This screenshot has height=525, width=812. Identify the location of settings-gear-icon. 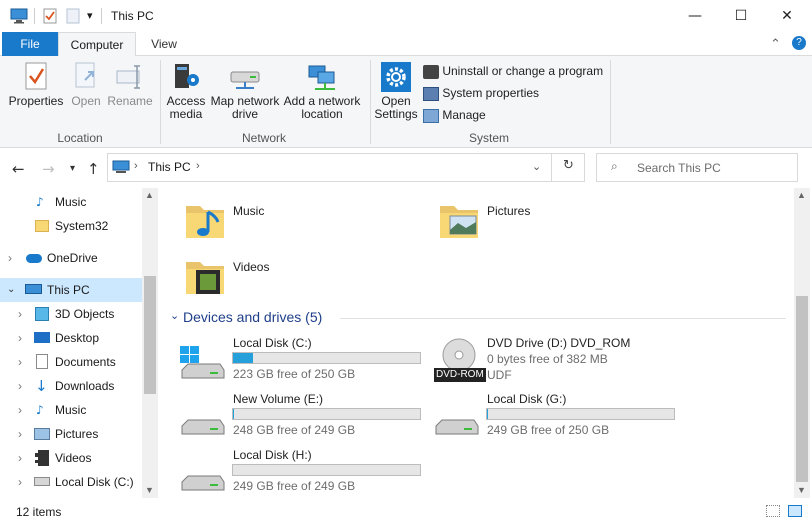
(396, 77).